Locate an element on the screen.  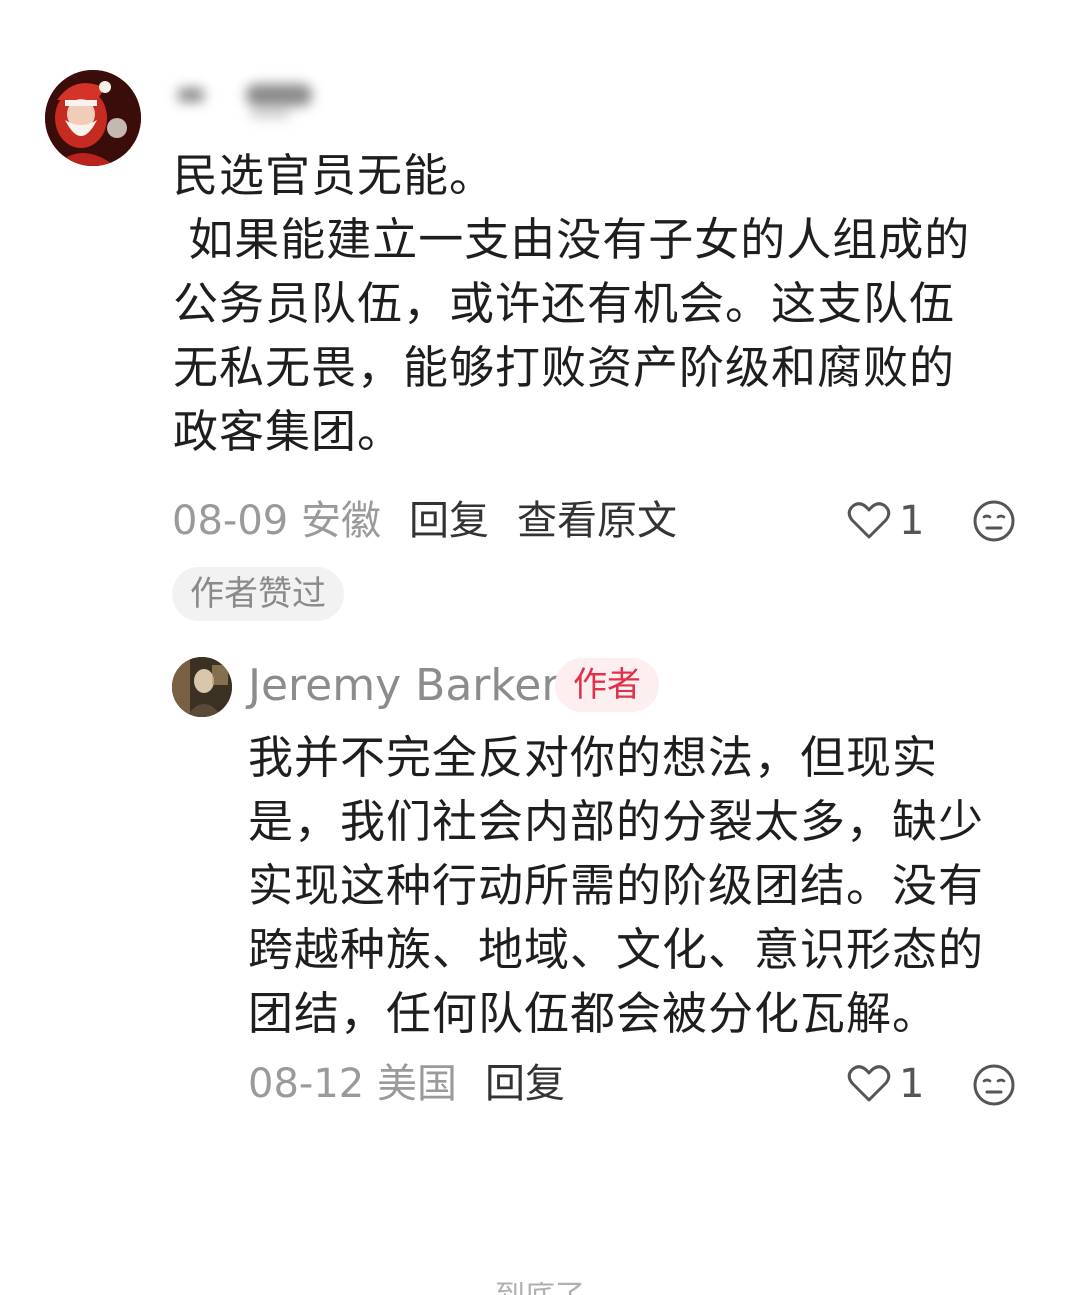
commenter-avatar is located at coordinates (93, 118).